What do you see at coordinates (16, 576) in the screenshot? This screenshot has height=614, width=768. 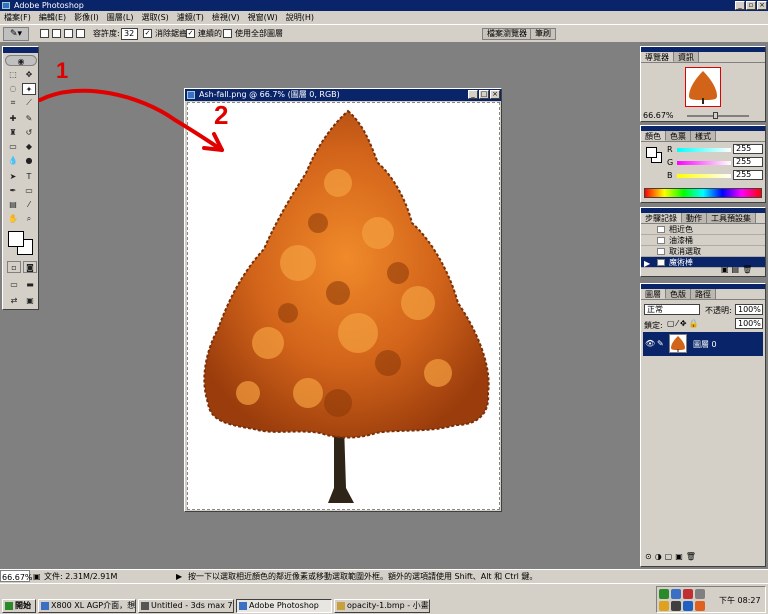 I see `status-zoom: 66.67%` at bounding box center [16, 576].